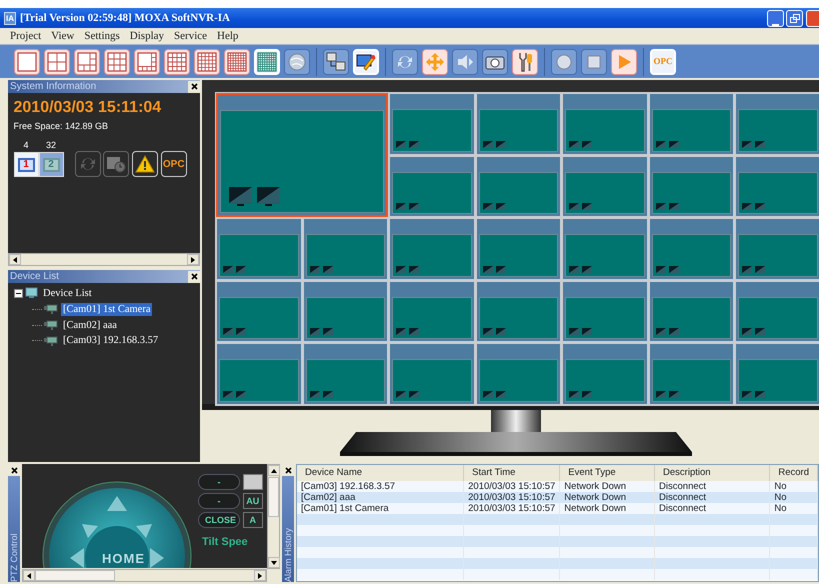 The height and width of the screenshot is (584, 819). Describe the element at coordinates (219, 520) in the screenshot. I see `ptz-button: CLOSE` at that location.